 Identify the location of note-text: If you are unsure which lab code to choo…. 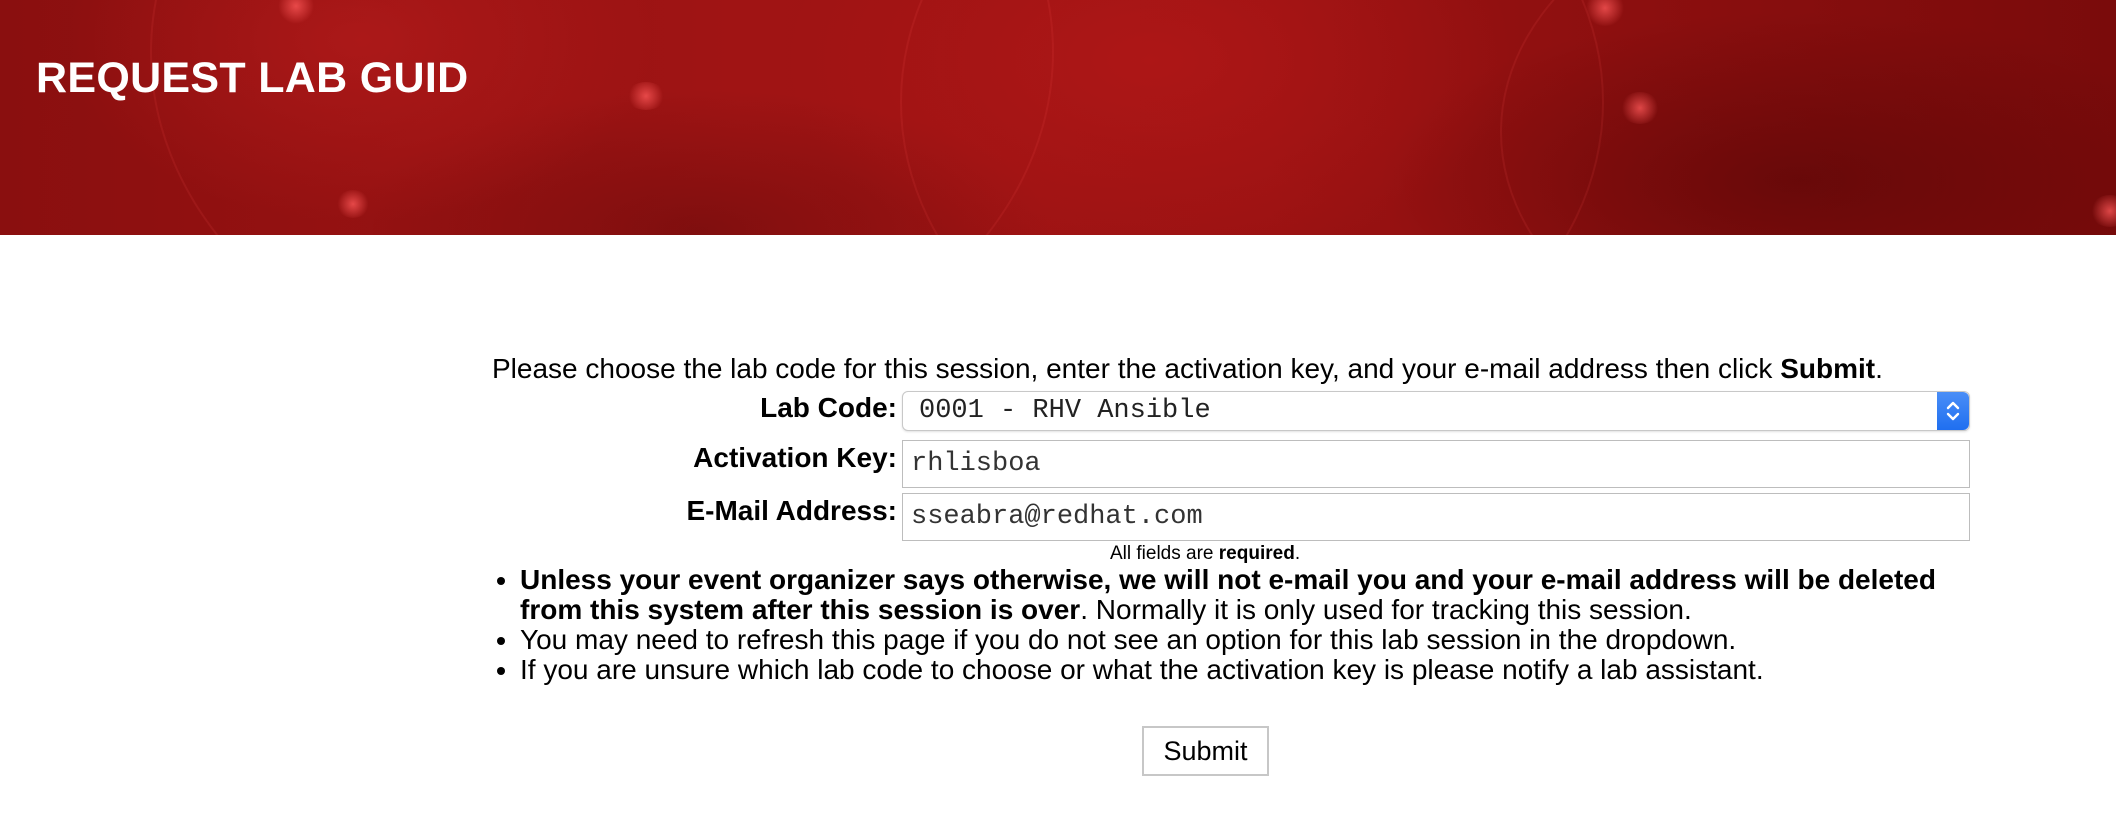
(1142, 669).